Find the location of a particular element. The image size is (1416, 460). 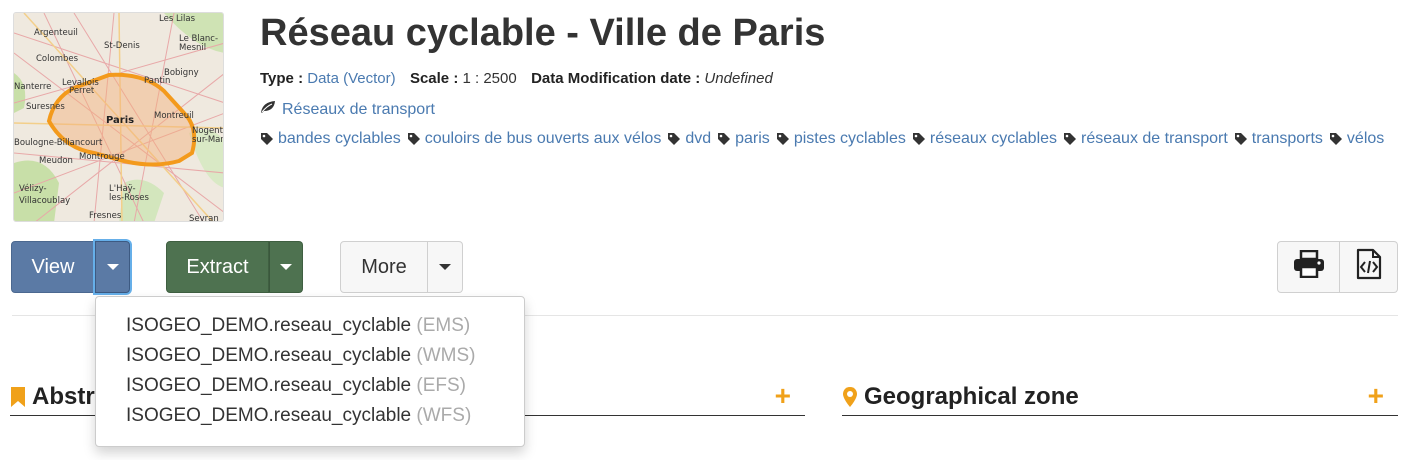

modification-date-value: Undefined is located at coordinates (738, 78).